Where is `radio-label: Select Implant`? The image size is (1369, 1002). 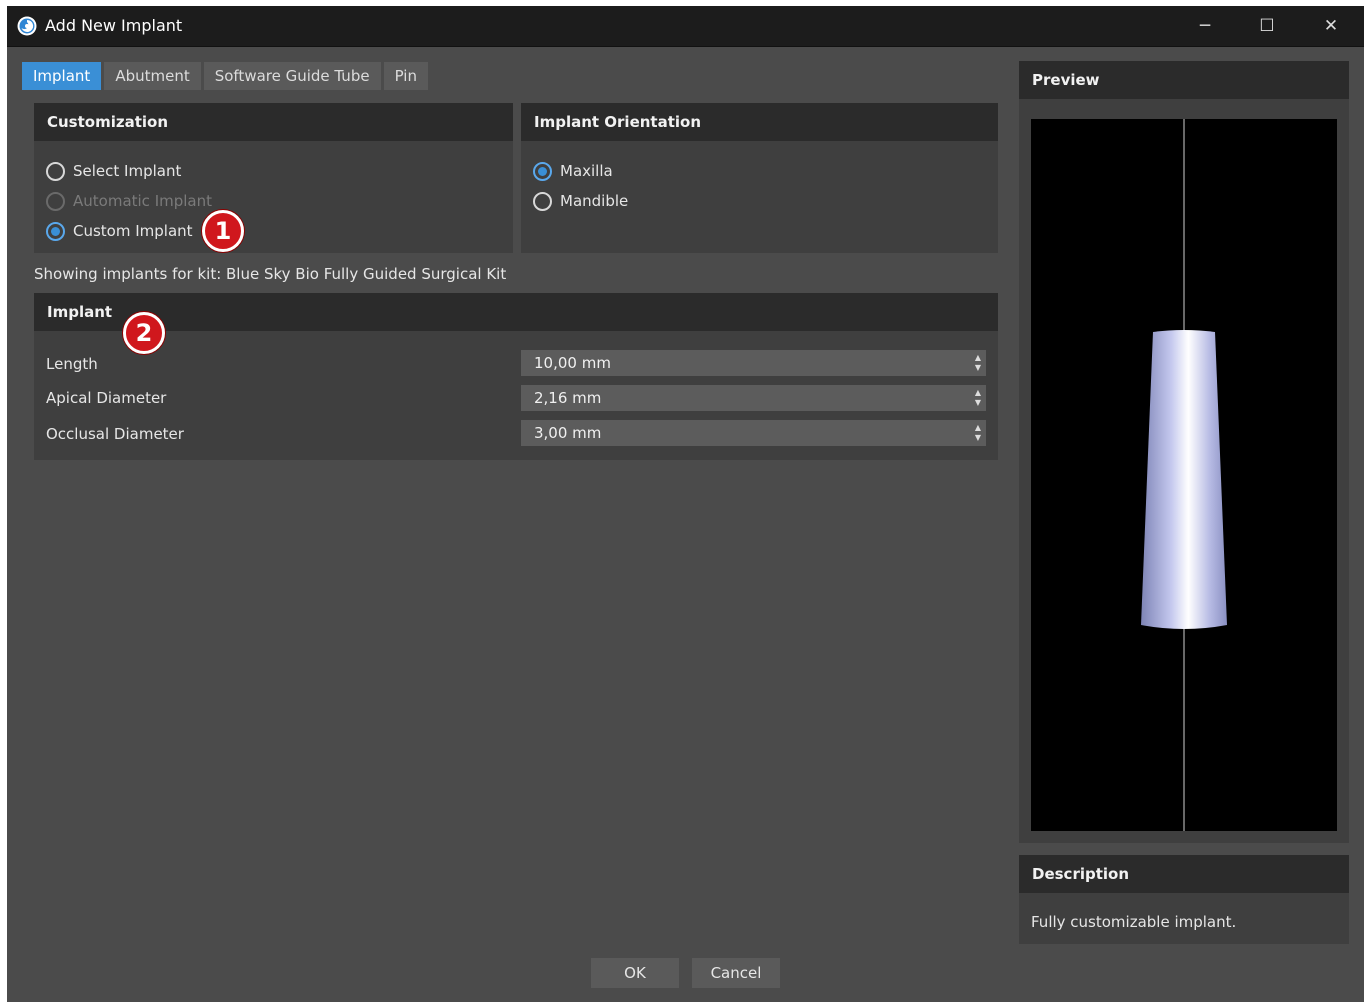
radio-label: Select Implant is located at coordinates (127, 171).